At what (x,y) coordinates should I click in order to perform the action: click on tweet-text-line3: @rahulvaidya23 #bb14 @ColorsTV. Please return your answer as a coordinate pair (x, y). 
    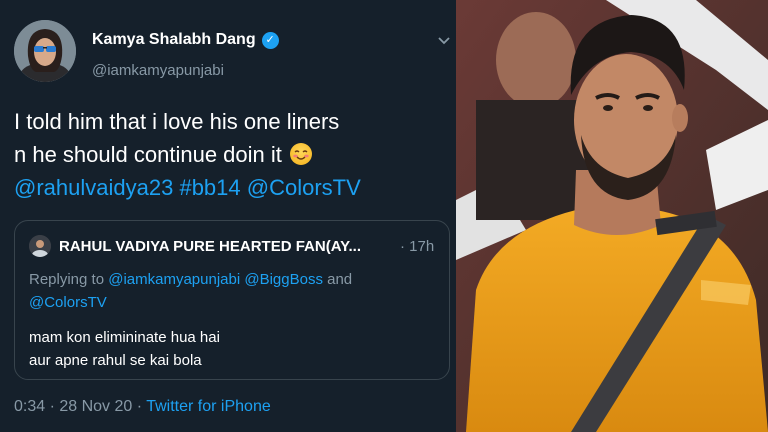
    Looking at the image, I should click on (230, 187).